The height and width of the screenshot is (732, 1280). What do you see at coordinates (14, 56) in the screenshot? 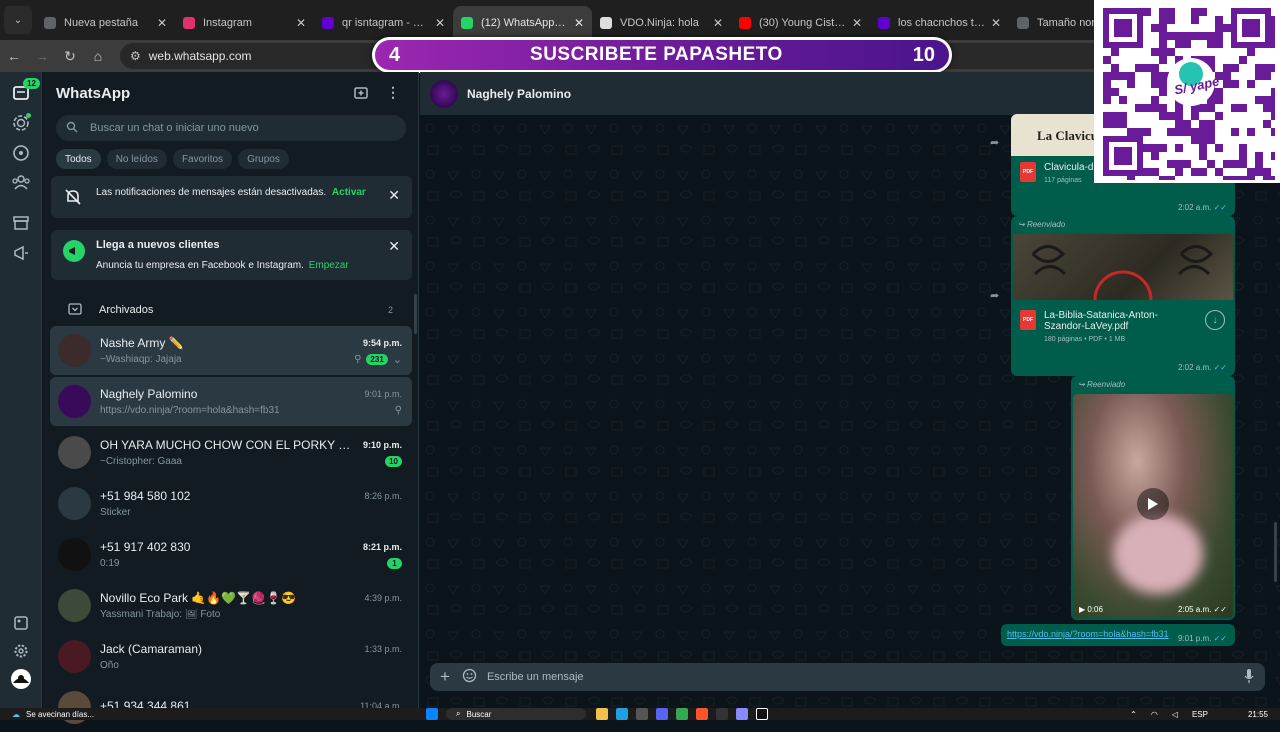
I see `back-icon: ←` at bounding box center [14, 56].